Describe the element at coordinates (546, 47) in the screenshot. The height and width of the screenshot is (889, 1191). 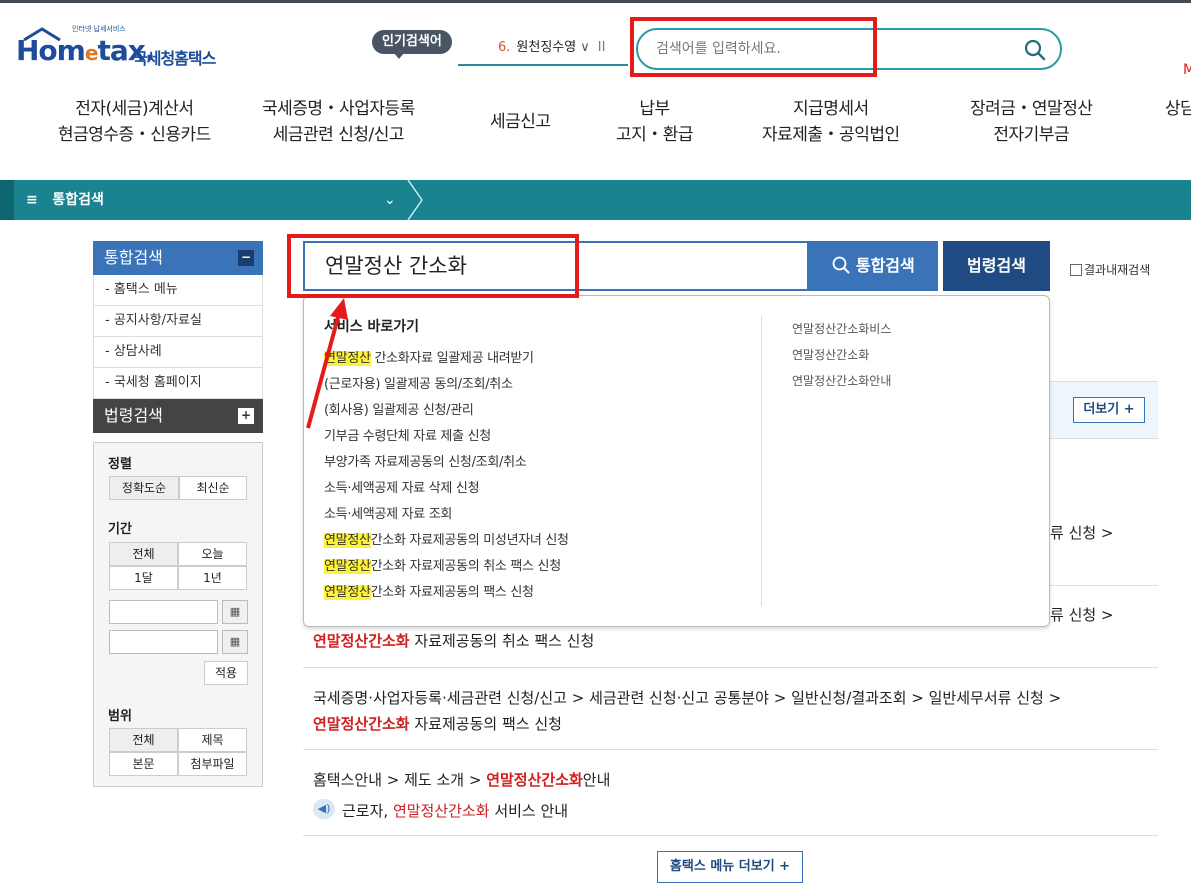
I see `rank-keyword: 원천징수영` at that location.